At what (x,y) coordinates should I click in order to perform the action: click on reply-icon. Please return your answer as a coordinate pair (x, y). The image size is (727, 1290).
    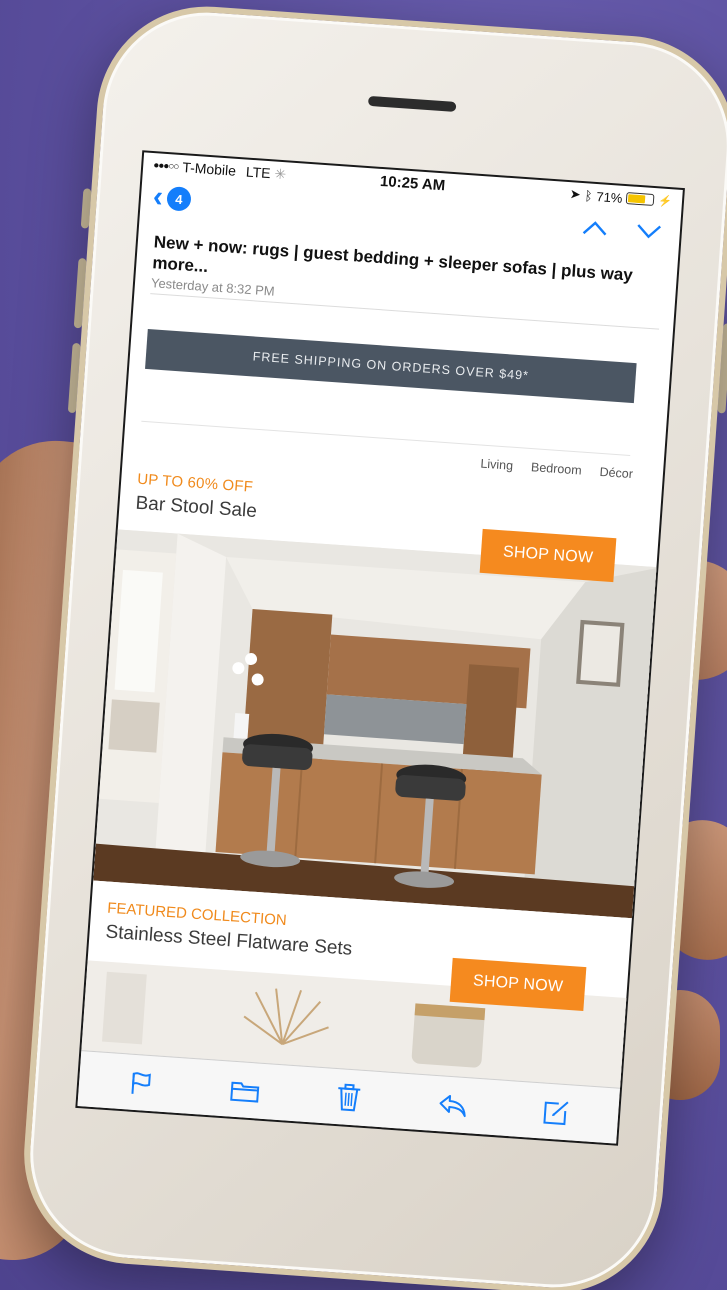
    Looking at the image, I should click on (452, 1105).